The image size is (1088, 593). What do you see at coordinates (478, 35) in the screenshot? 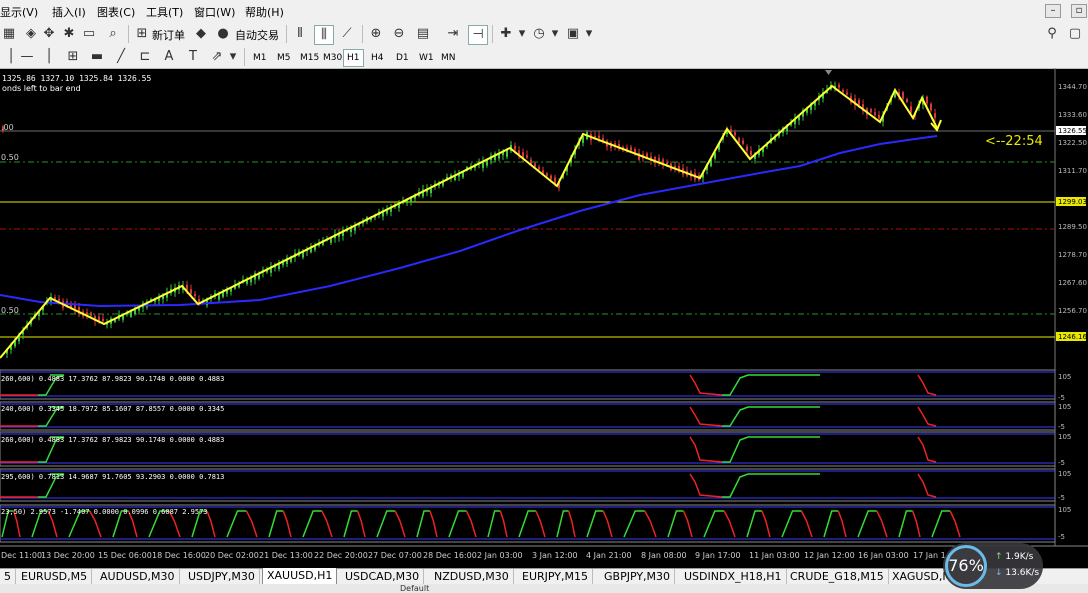
I see `chart-shift-icon: ⊣` at bounding box center [478, 35].